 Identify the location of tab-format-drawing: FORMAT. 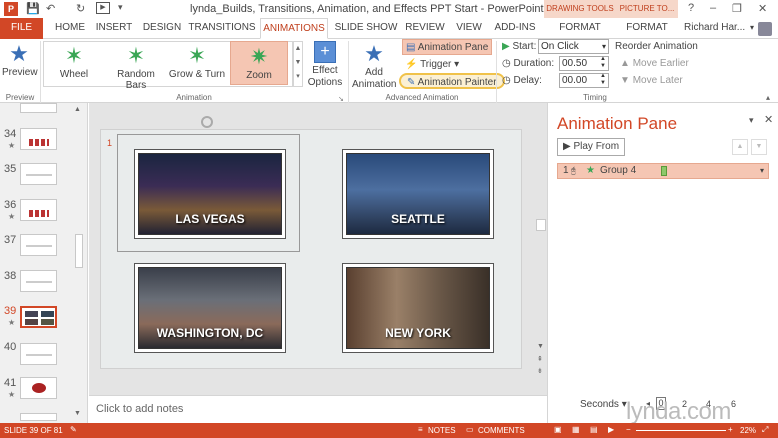
(580, 28).